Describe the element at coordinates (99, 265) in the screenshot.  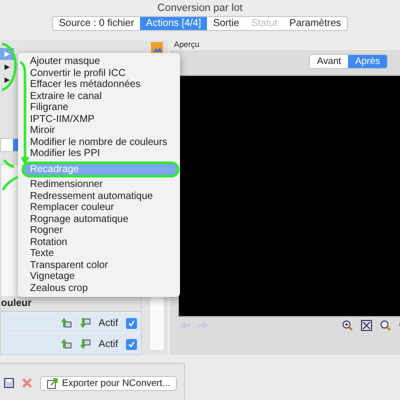
I see `menu-item: Transparent color` at that location.